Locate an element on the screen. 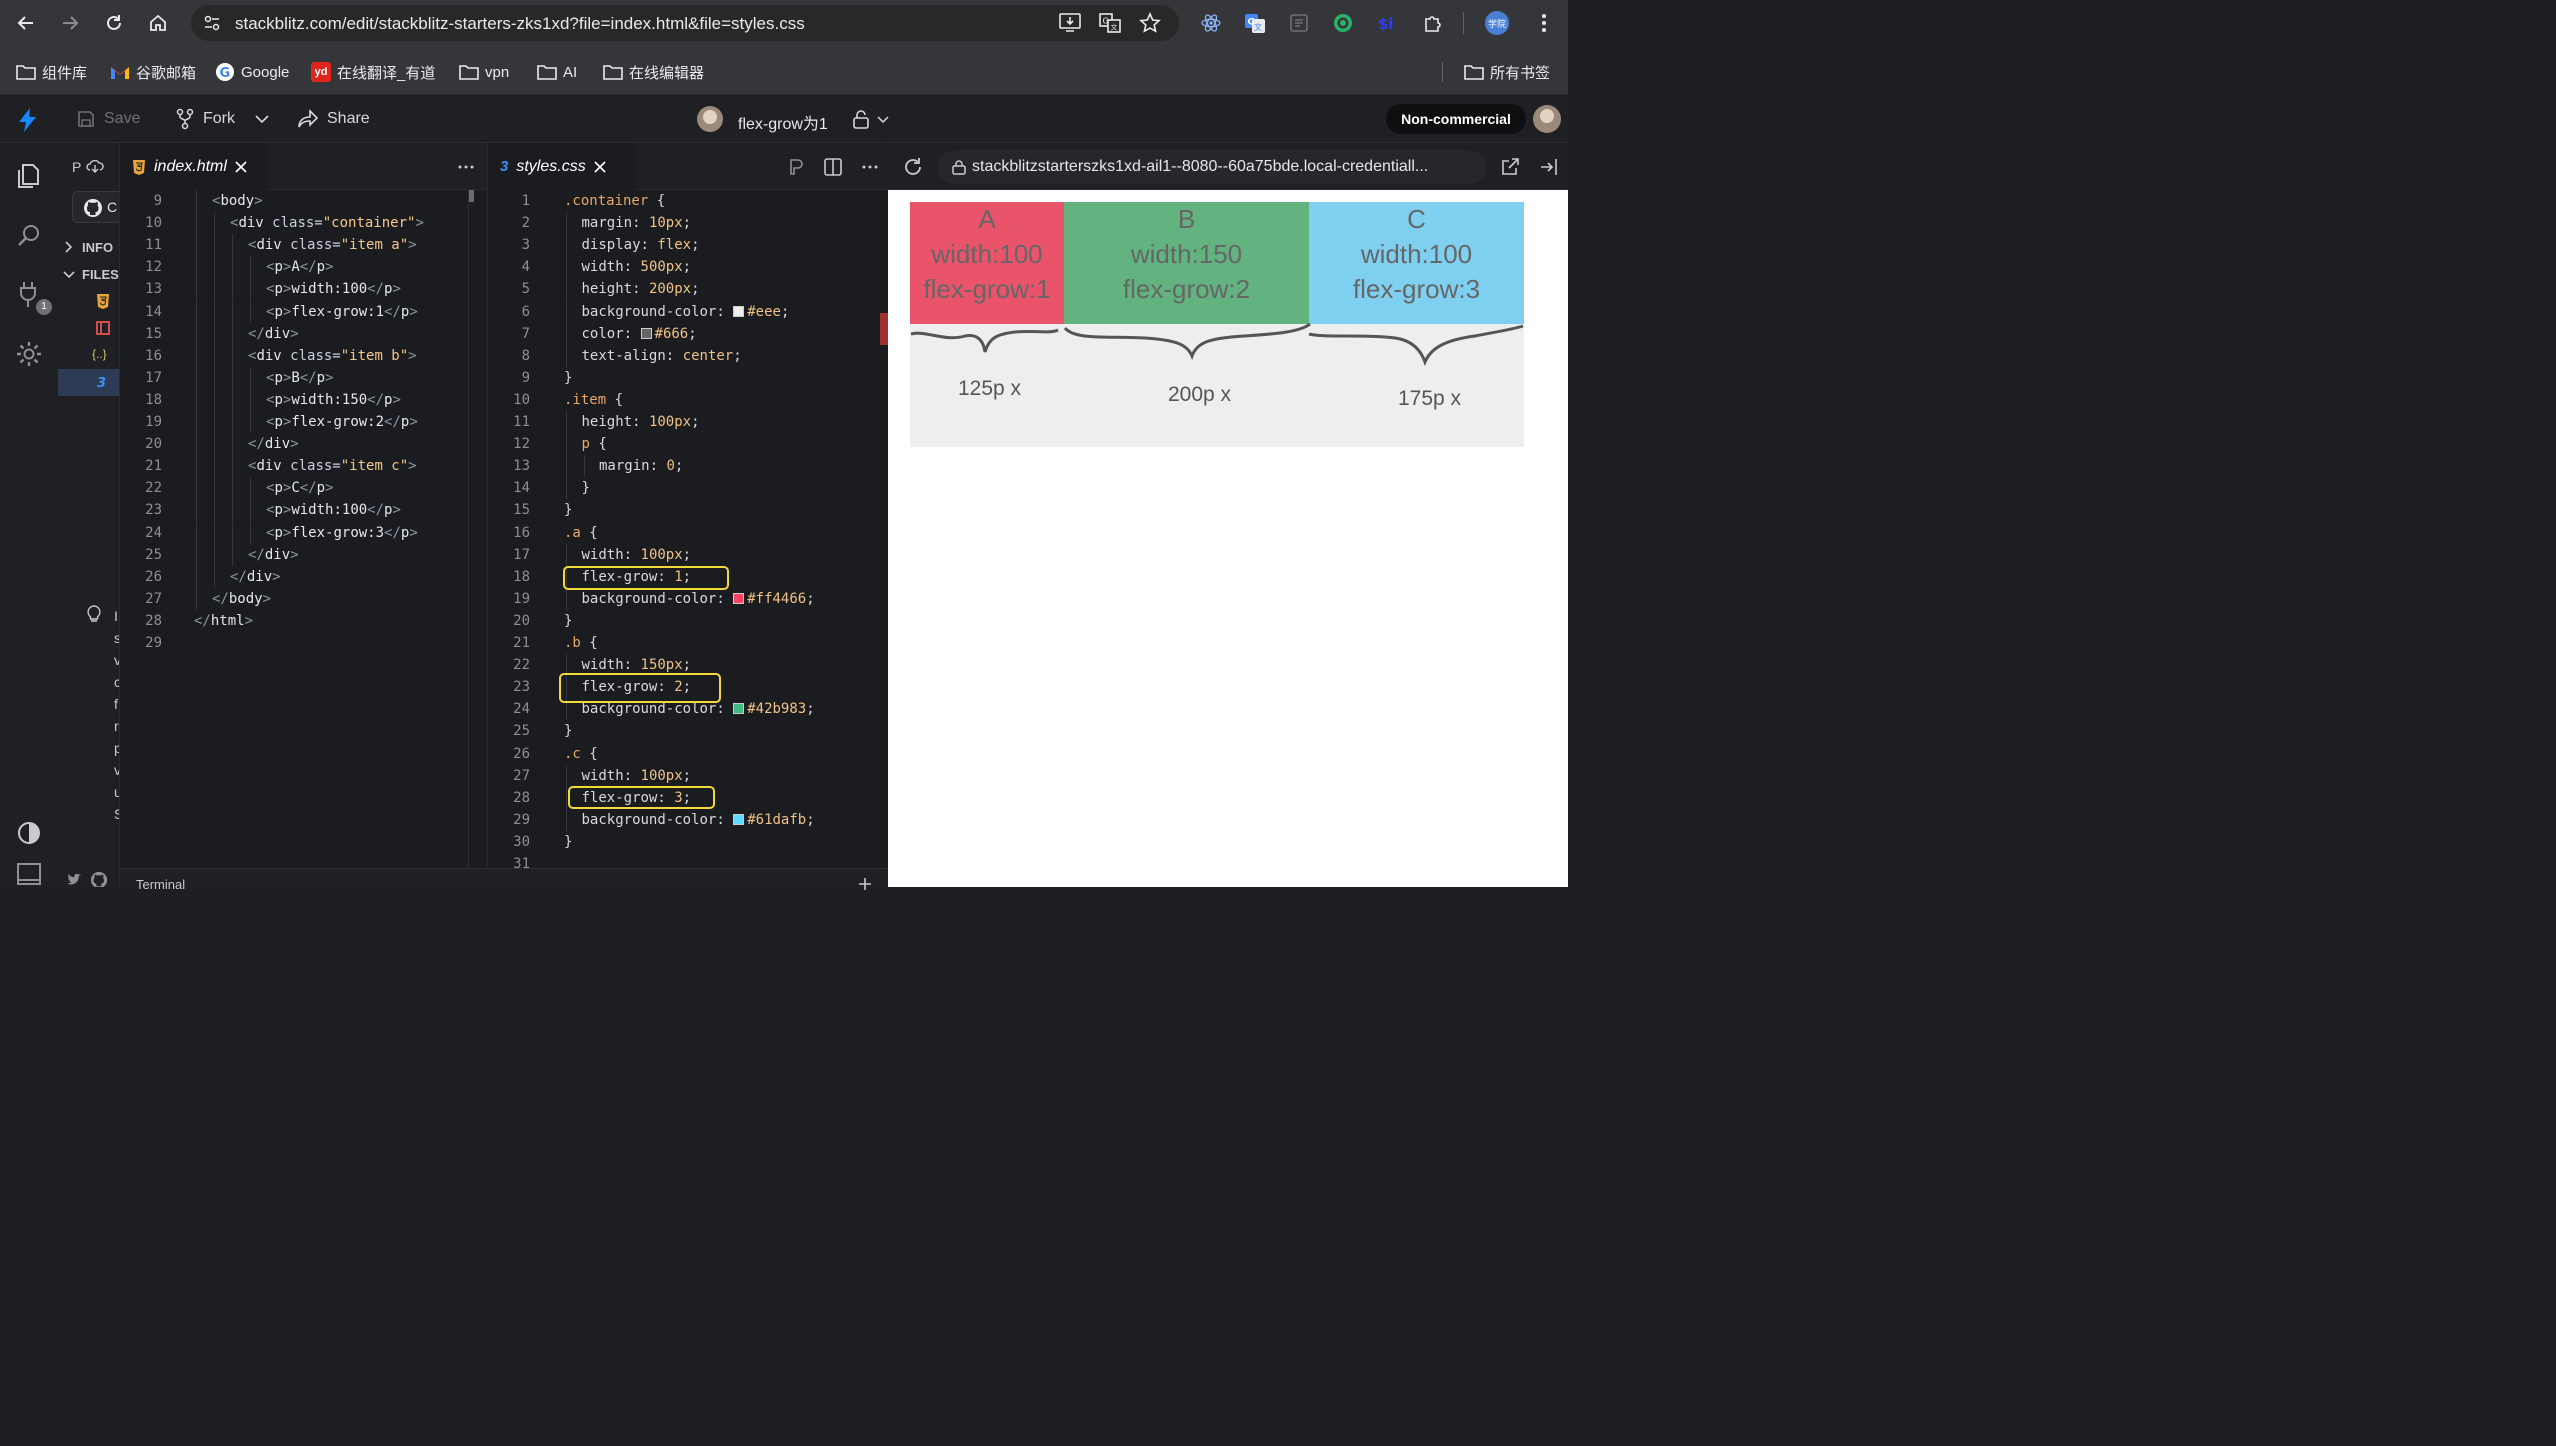  connect-github-button: C is located at coordinates (95, 207).